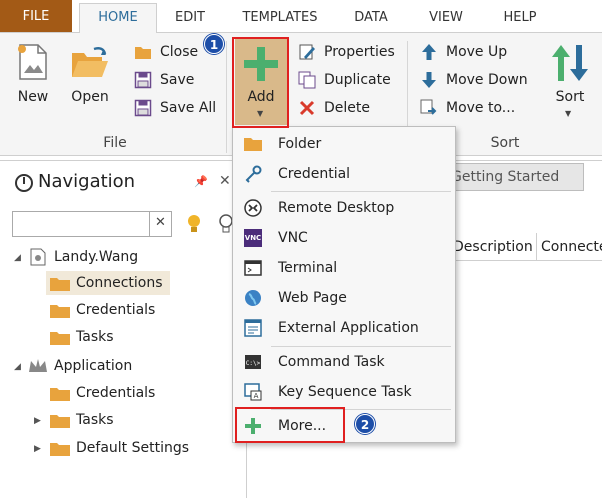 This screenshot has width=602, height=498. What do you see at coordinates (190, 19) in the screenshot?
I see `tab-edit: EDIT` at bounding box center [190, 19].